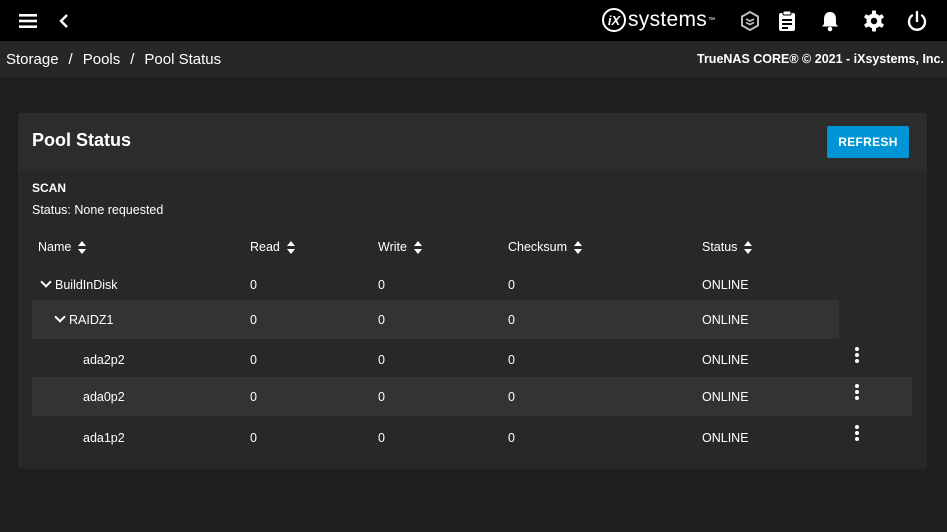 This screenshot has height=532, width=947. What do you see at coordinates (720, 247) in the screenshot?
I see `column-label: Status` at bounding box center [720, 247].